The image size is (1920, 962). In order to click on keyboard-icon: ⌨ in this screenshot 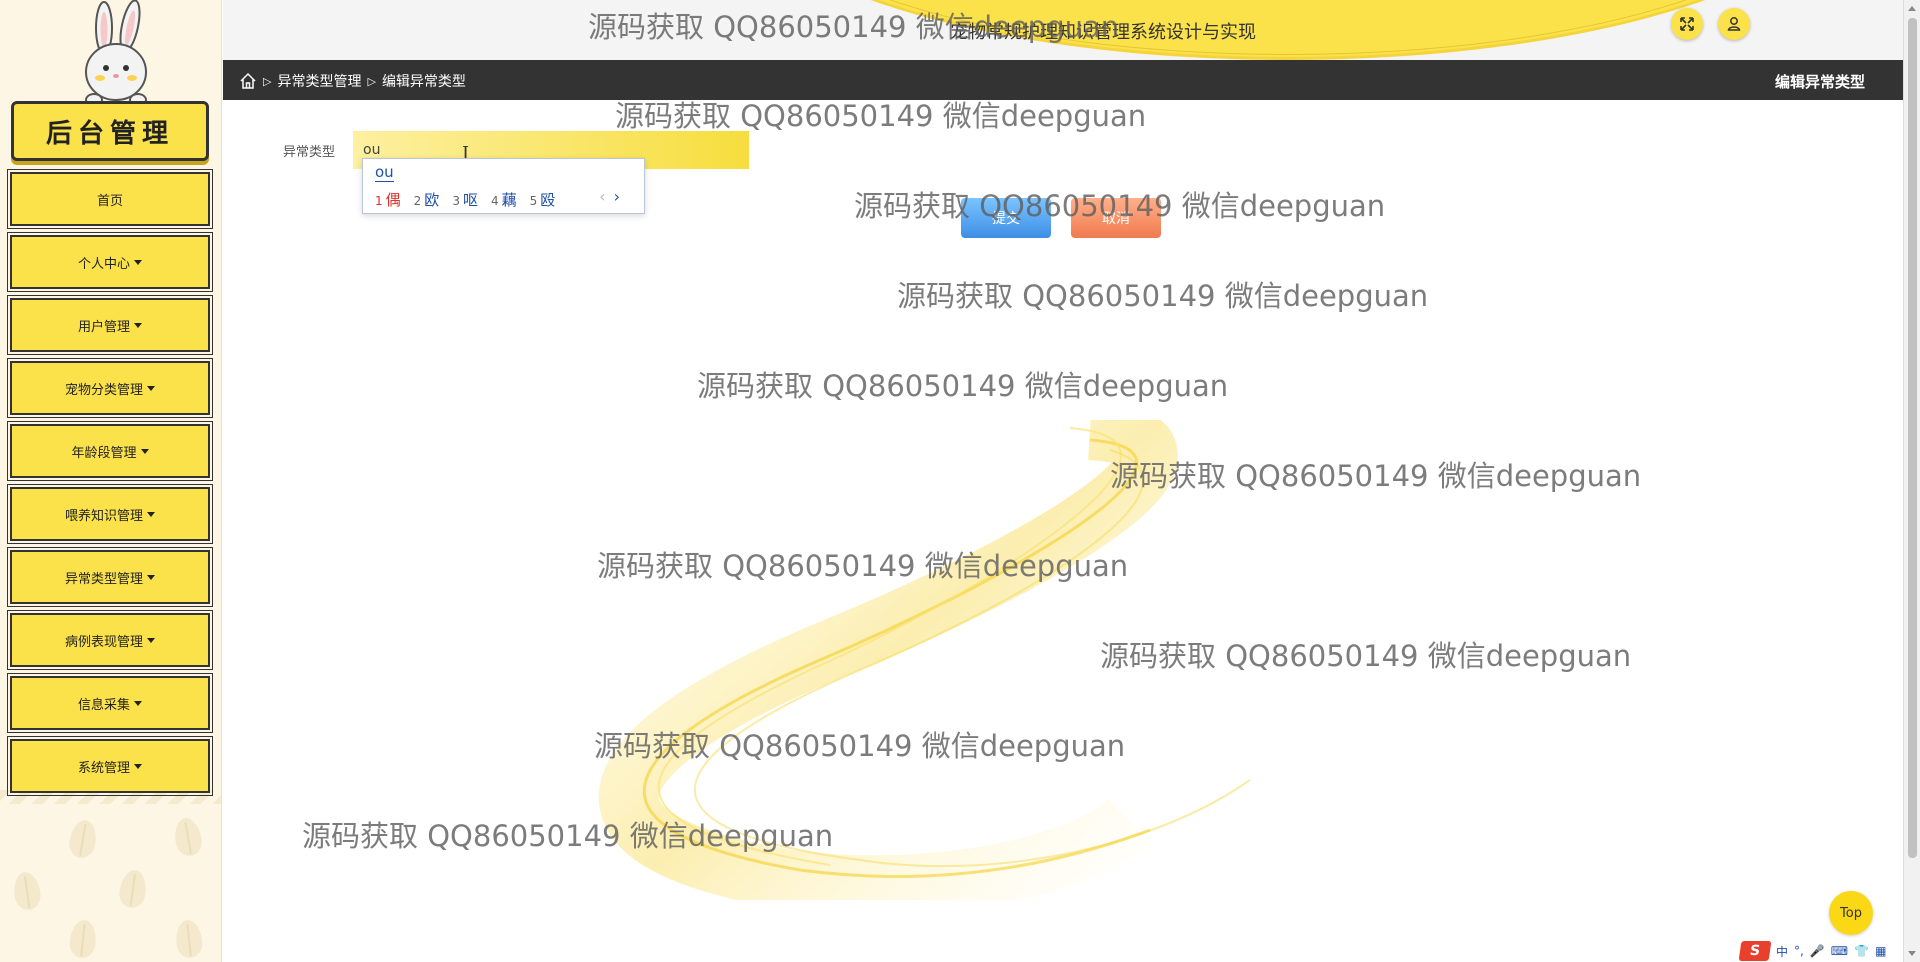, I will do `click(1839, 951)`.